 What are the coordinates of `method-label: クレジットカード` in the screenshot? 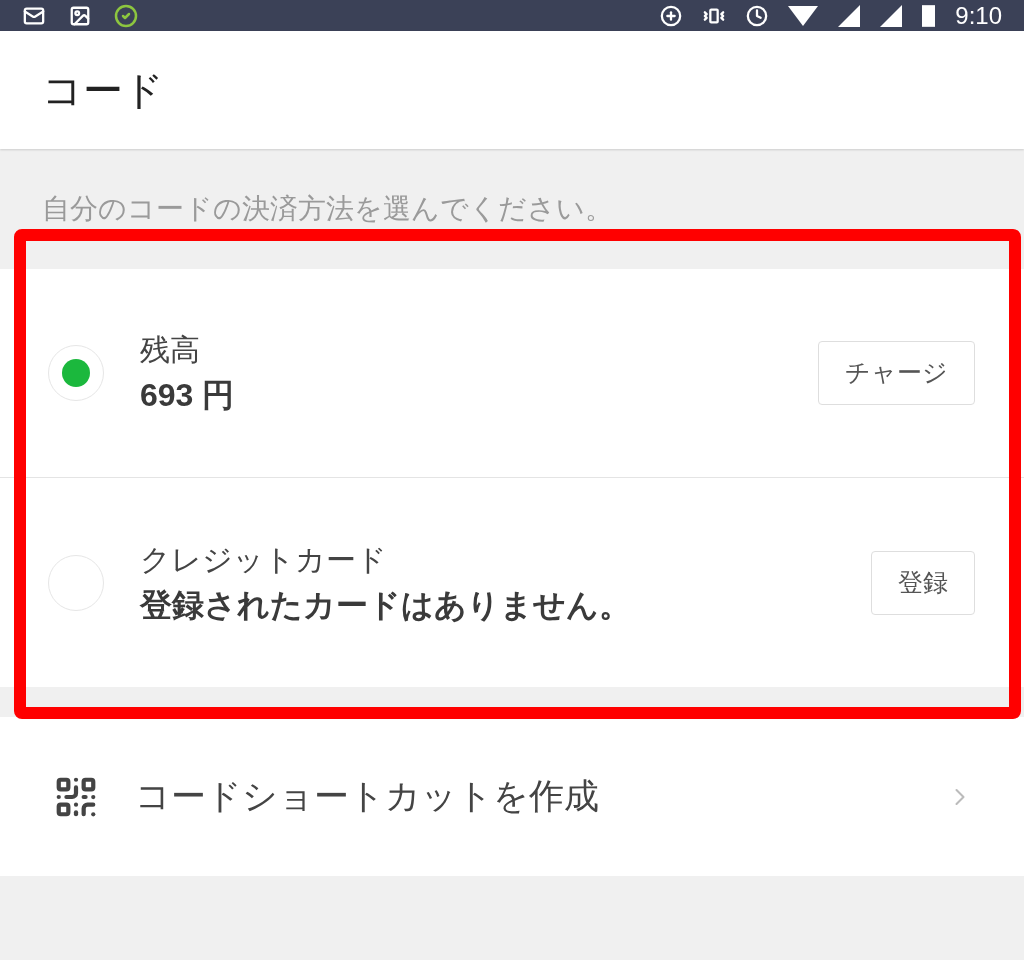 It's located at (264, 559).